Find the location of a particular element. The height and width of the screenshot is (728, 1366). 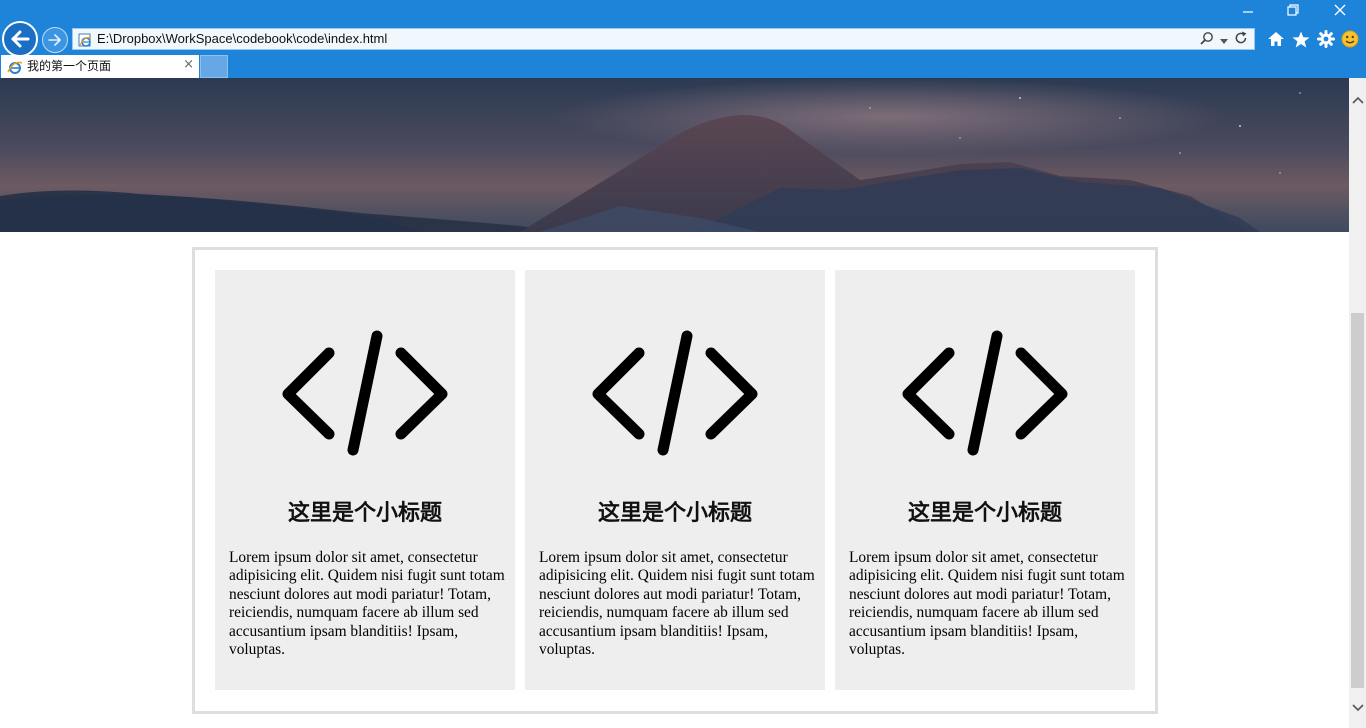

tab-active: 我的第一个页面 × is located at coordinates (100, 66).